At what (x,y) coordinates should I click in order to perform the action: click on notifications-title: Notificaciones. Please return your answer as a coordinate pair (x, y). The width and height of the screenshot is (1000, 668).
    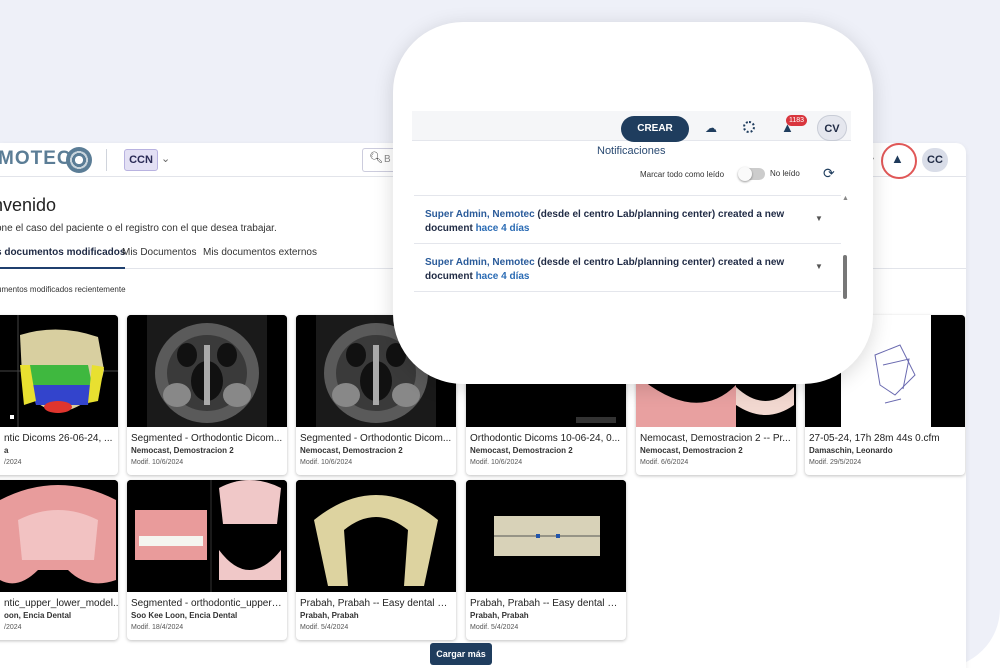
    Looking at the image, I should click on (631, 151).